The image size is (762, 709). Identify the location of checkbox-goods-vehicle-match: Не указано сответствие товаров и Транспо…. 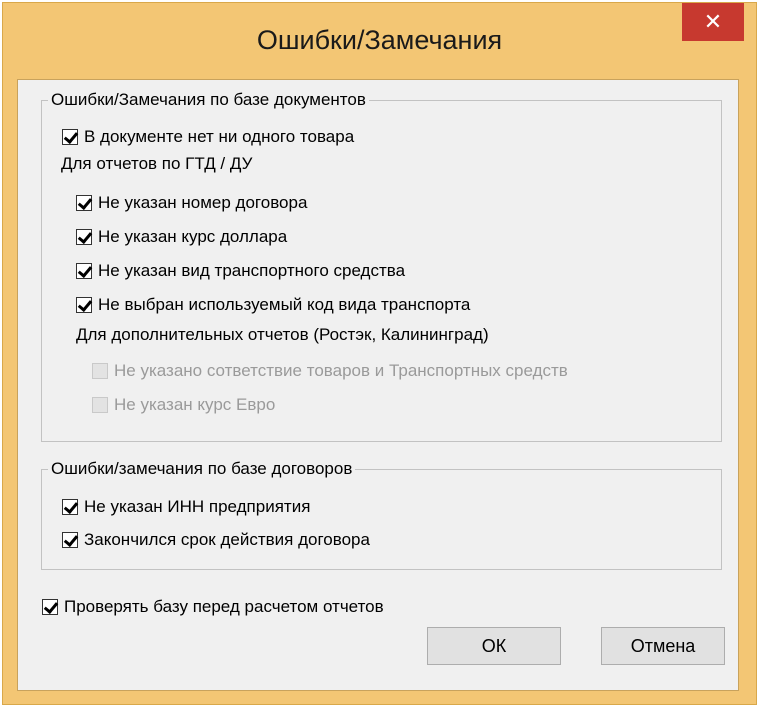
(330, 371).